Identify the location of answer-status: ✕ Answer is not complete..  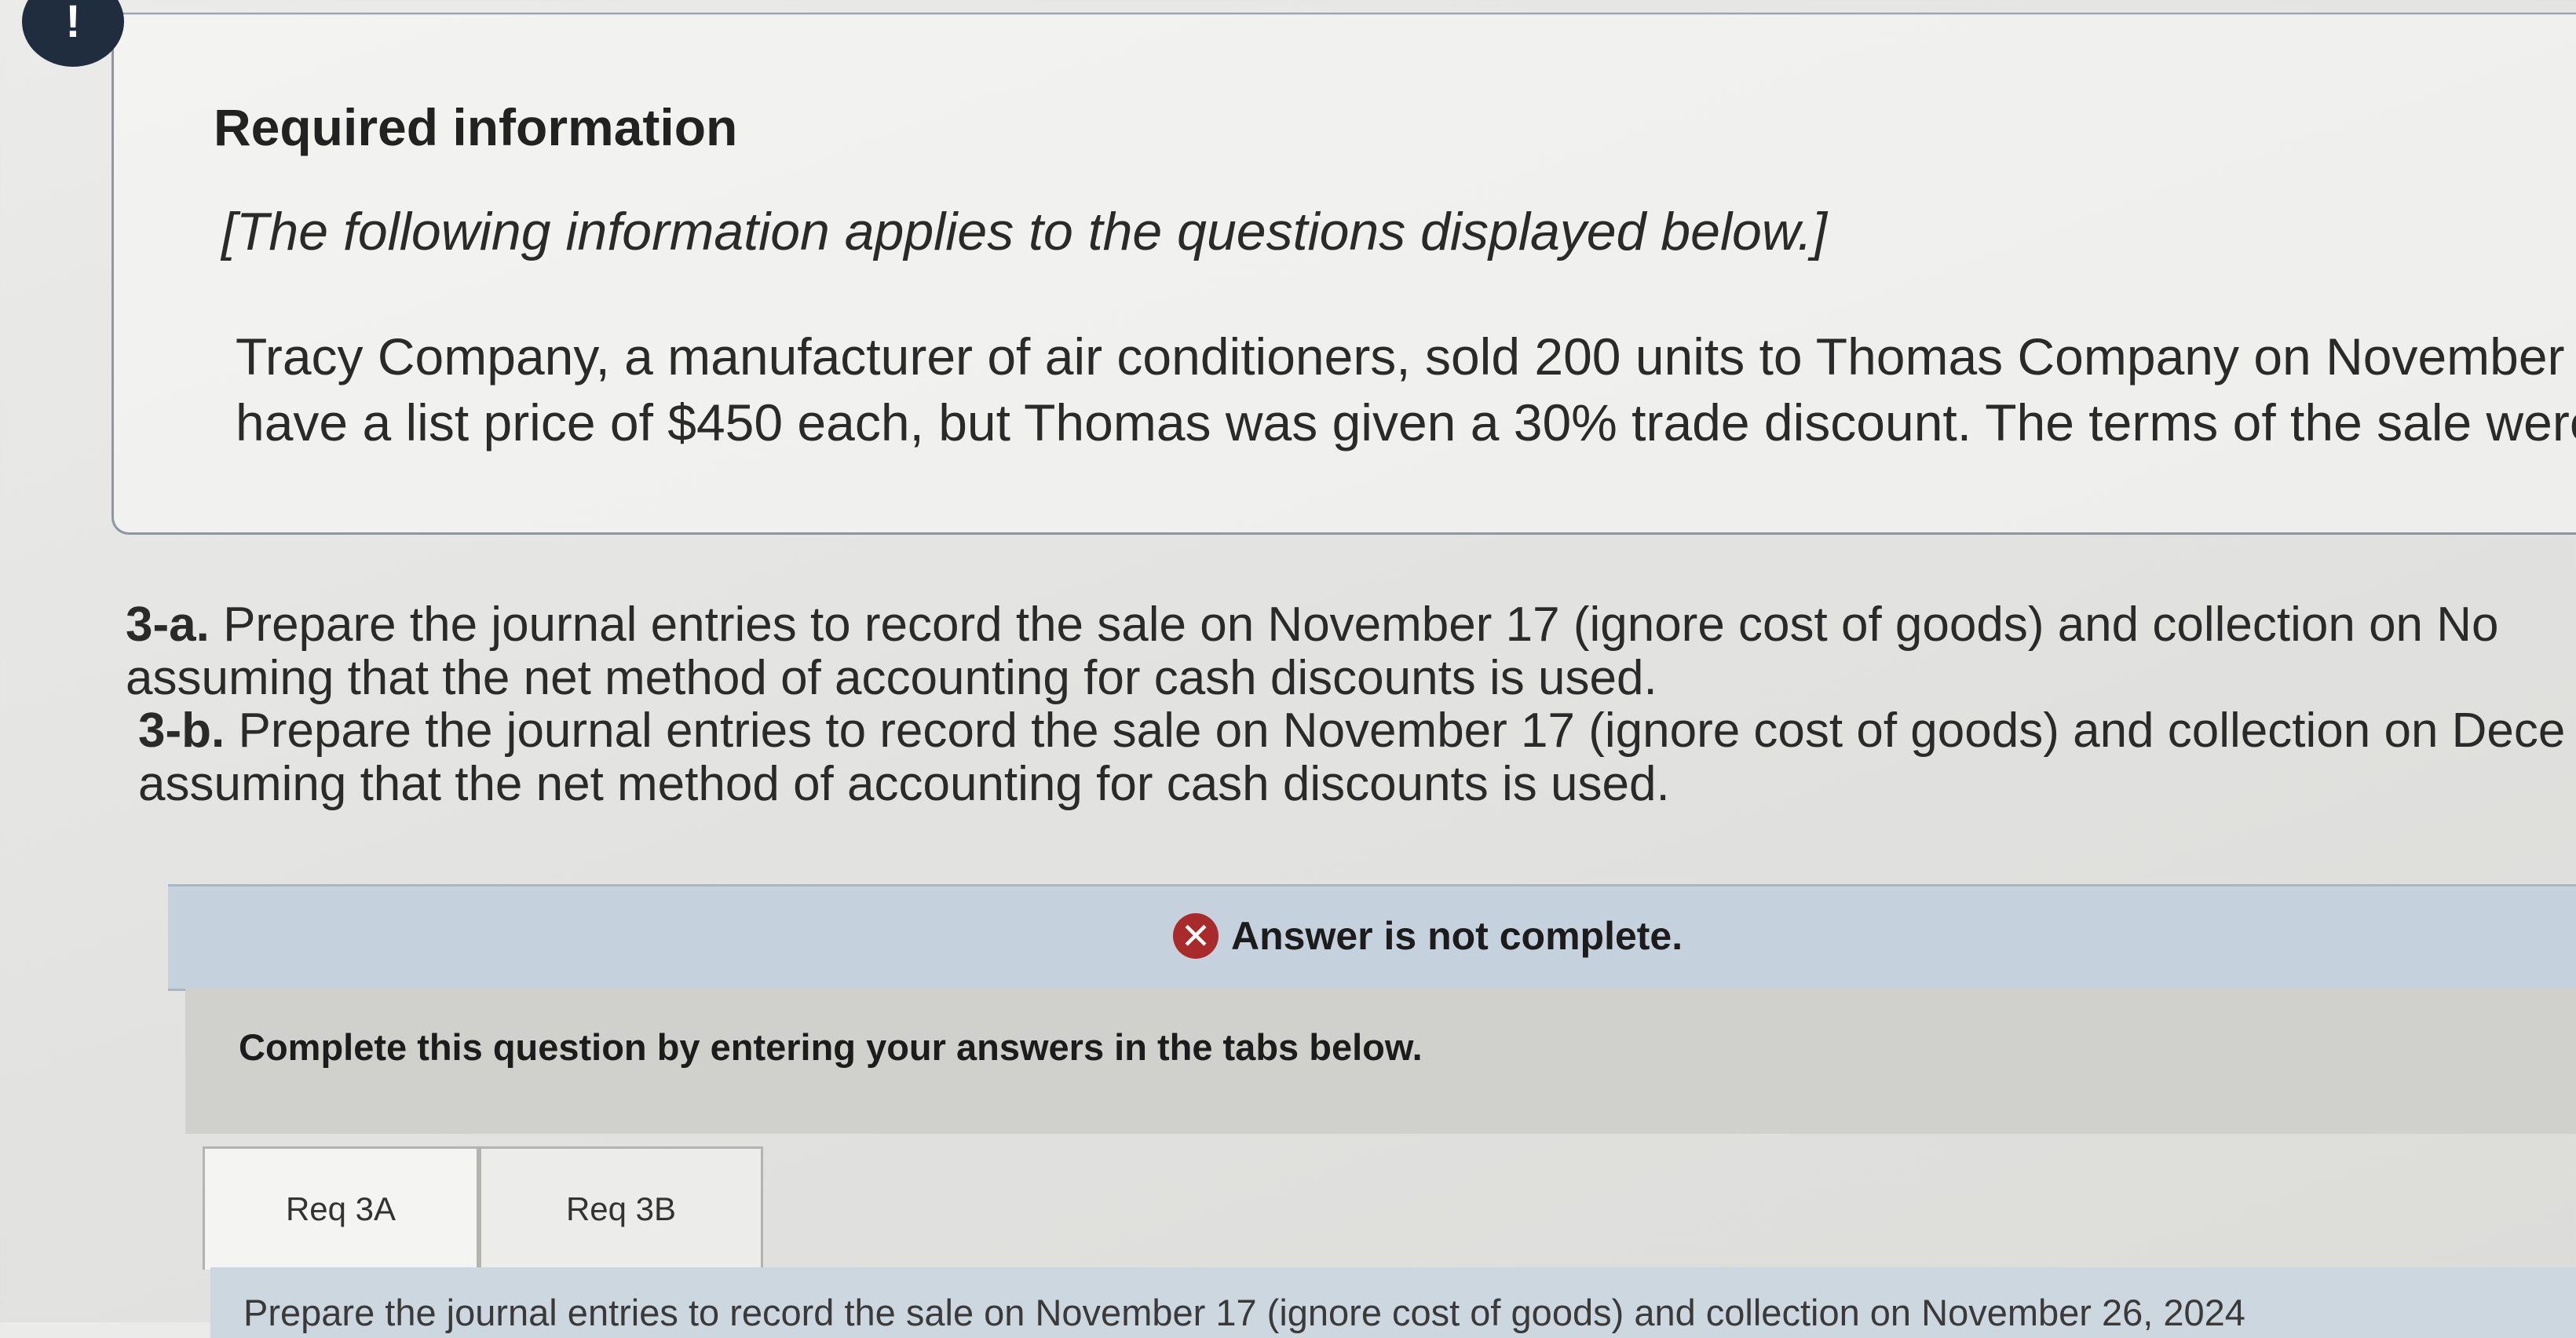
(1428, 936).